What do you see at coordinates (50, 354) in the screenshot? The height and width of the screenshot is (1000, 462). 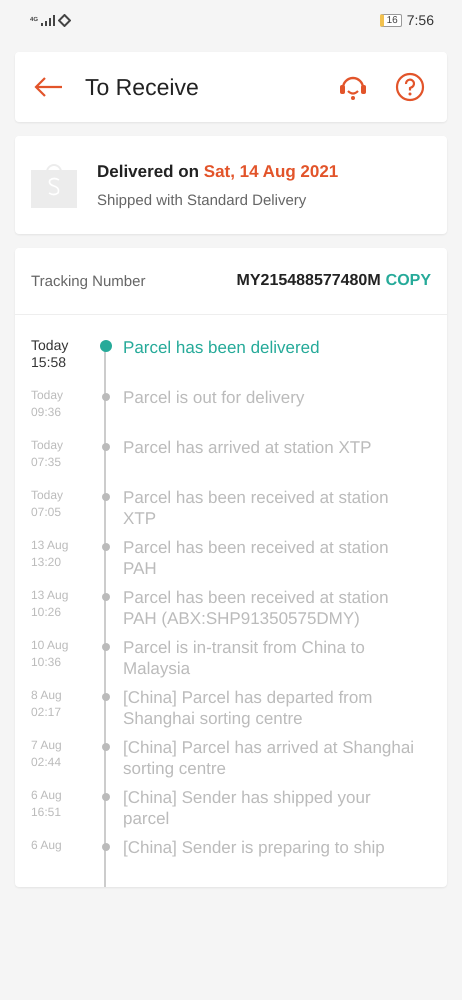 I see `event-time: Today 15:58` at bounding box center [50, 354].